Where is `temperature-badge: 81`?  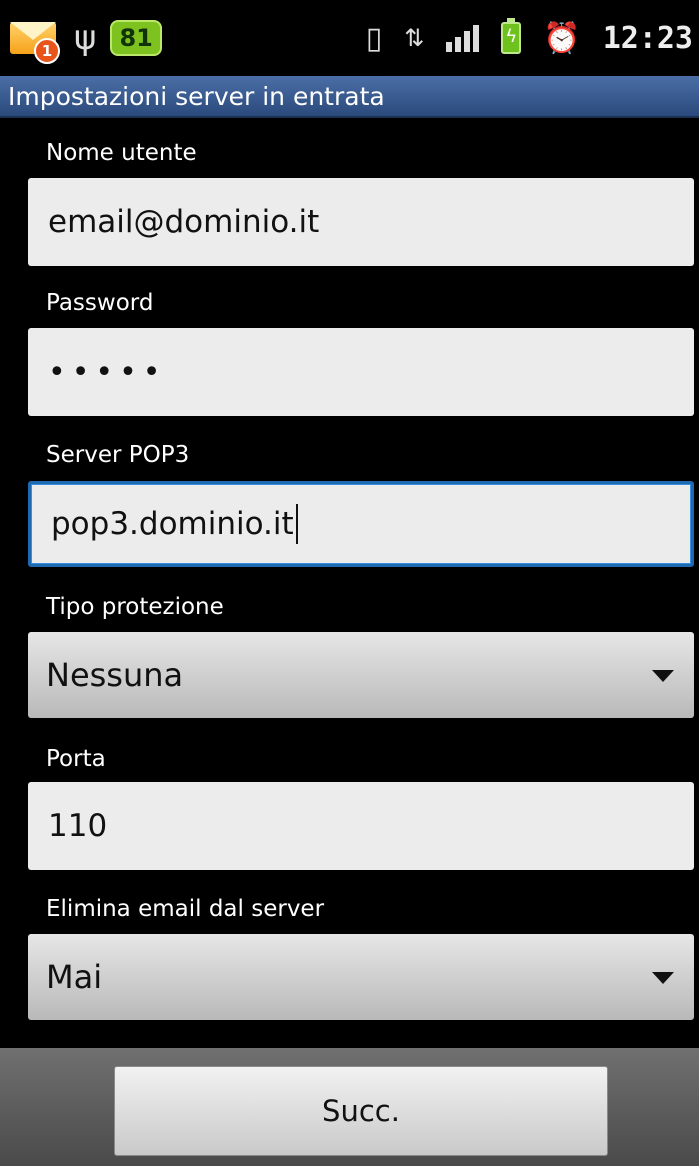
temperature-badge: 81 is located at coordinates (136, 38).